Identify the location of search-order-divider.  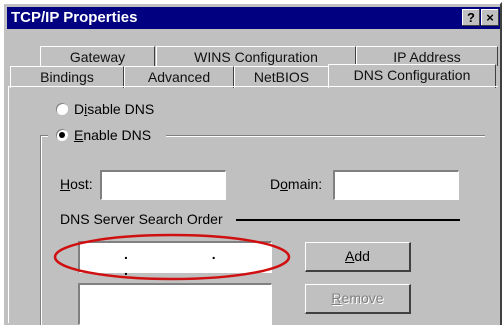
(348, 220).